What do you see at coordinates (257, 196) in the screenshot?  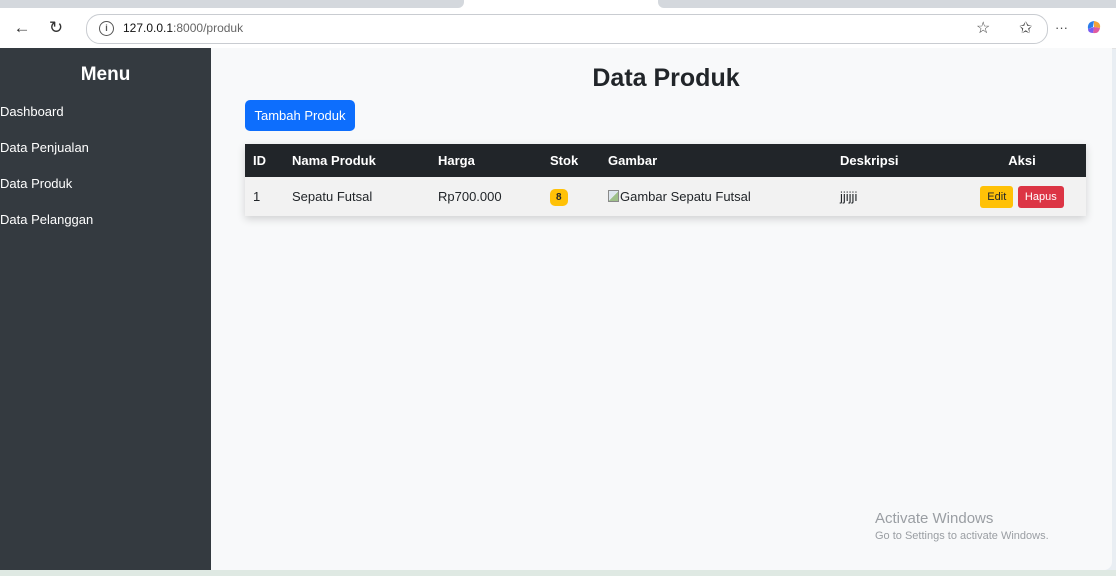 I see `cell-id: 1` at bounding box center [257, 196].